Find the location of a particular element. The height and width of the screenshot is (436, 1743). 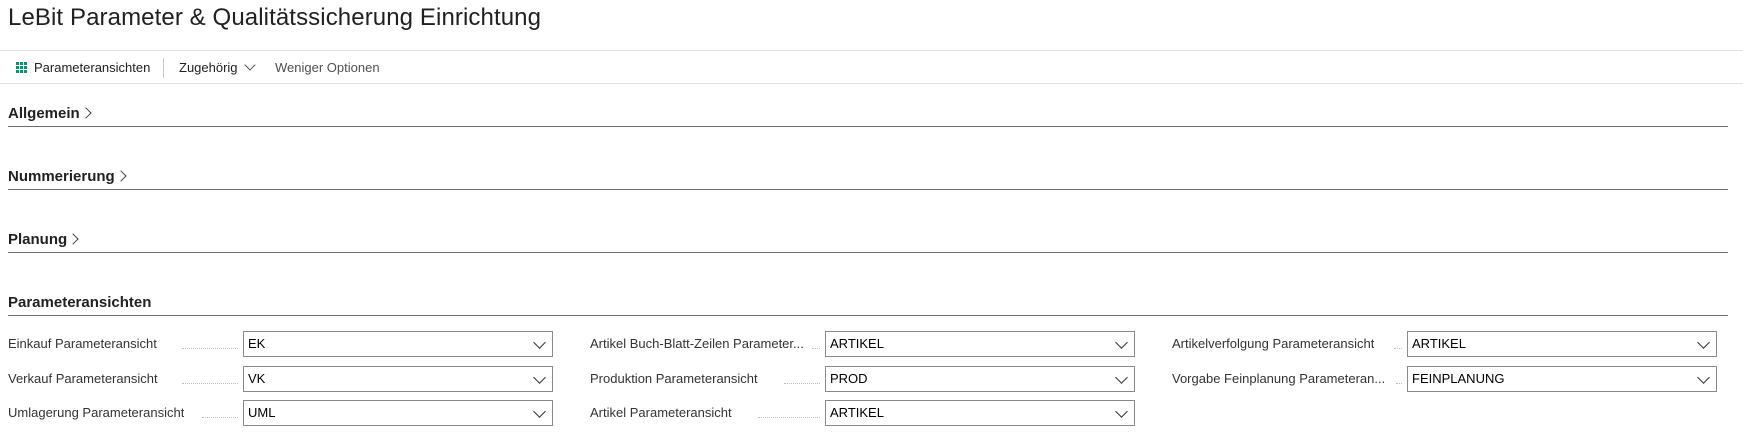

section-parameteransichten-header: Parameteransichten is located at coordinates (868, 302).